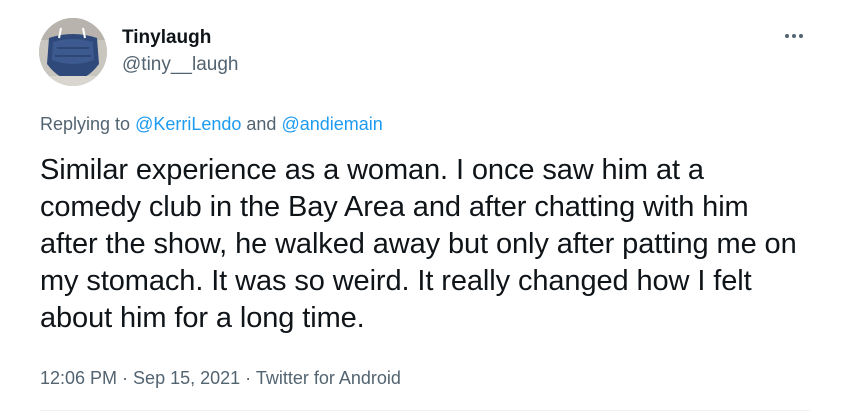  What do you see at coordinates (328, 378) in the screenshot?
I see `tweet-source: Twitter for Android` at bounding box center [328, 378].